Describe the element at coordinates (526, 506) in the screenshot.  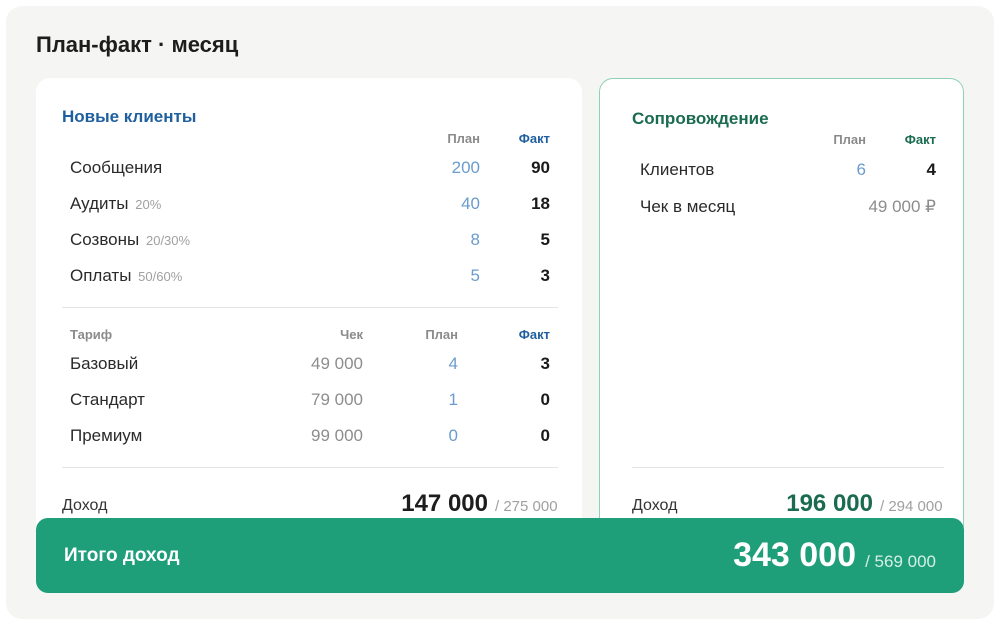
I see `income-of-plan: / 275 000` at that location.